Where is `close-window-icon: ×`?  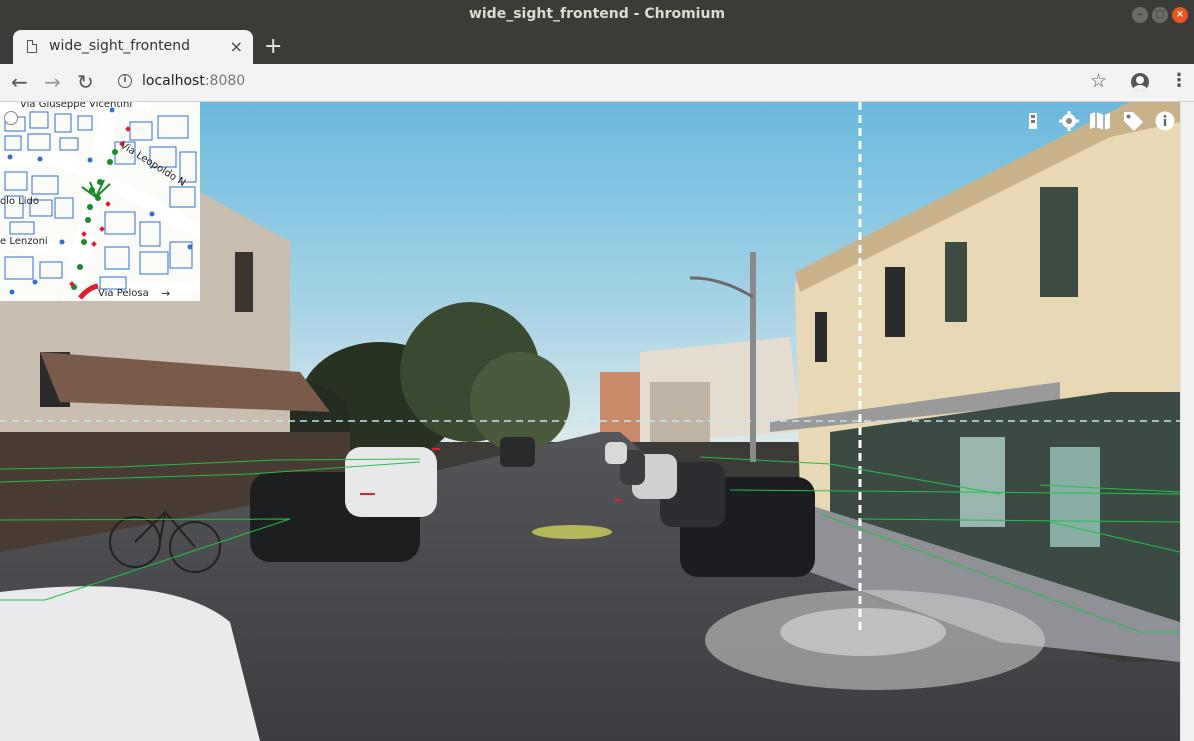
close-window-icon: × is located at coordinates (1180, 15).